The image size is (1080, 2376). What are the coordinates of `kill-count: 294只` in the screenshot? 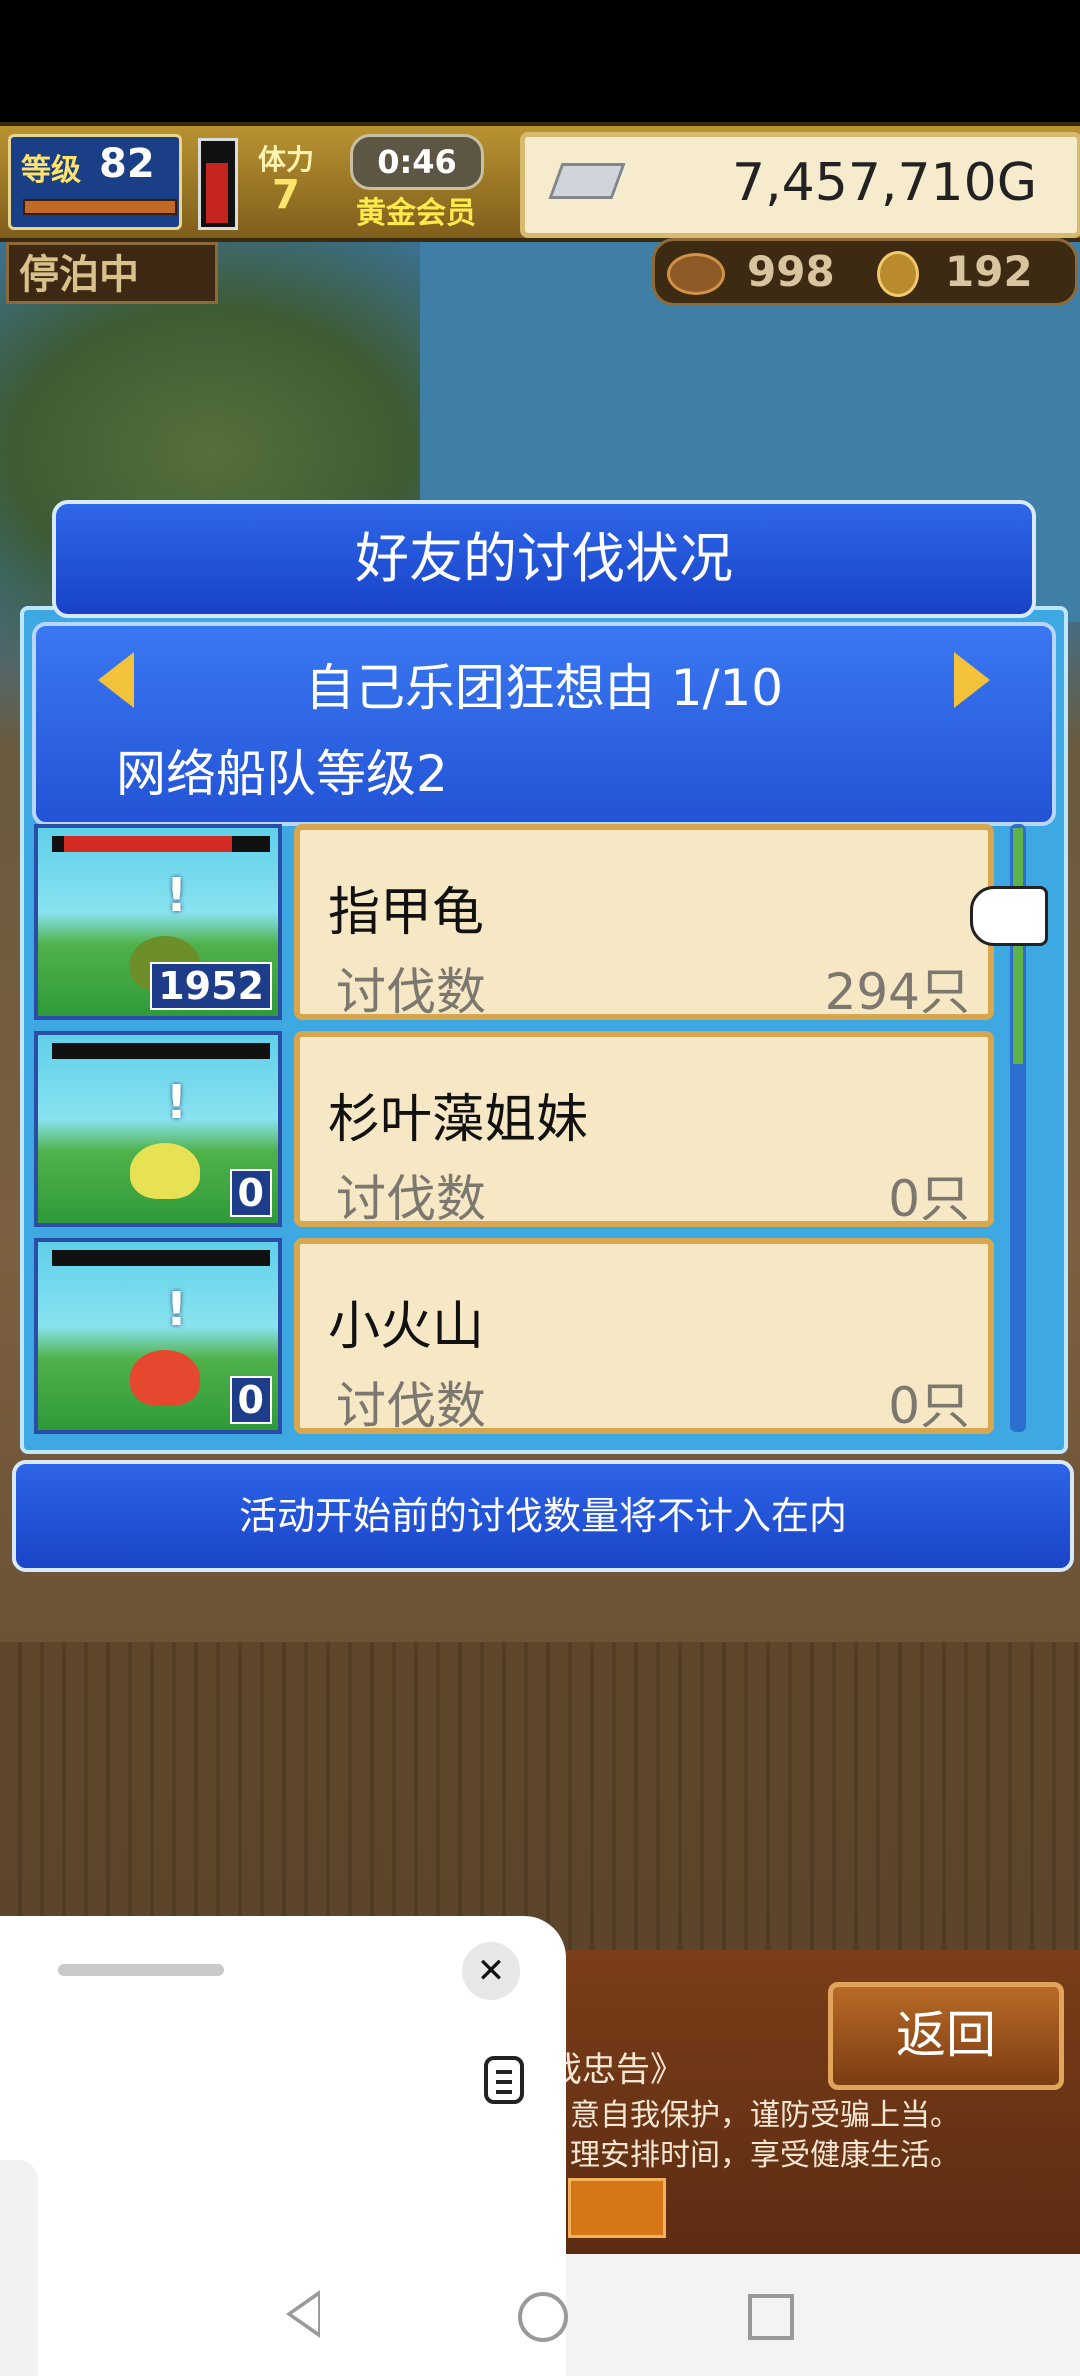 It's located at (897, 992).